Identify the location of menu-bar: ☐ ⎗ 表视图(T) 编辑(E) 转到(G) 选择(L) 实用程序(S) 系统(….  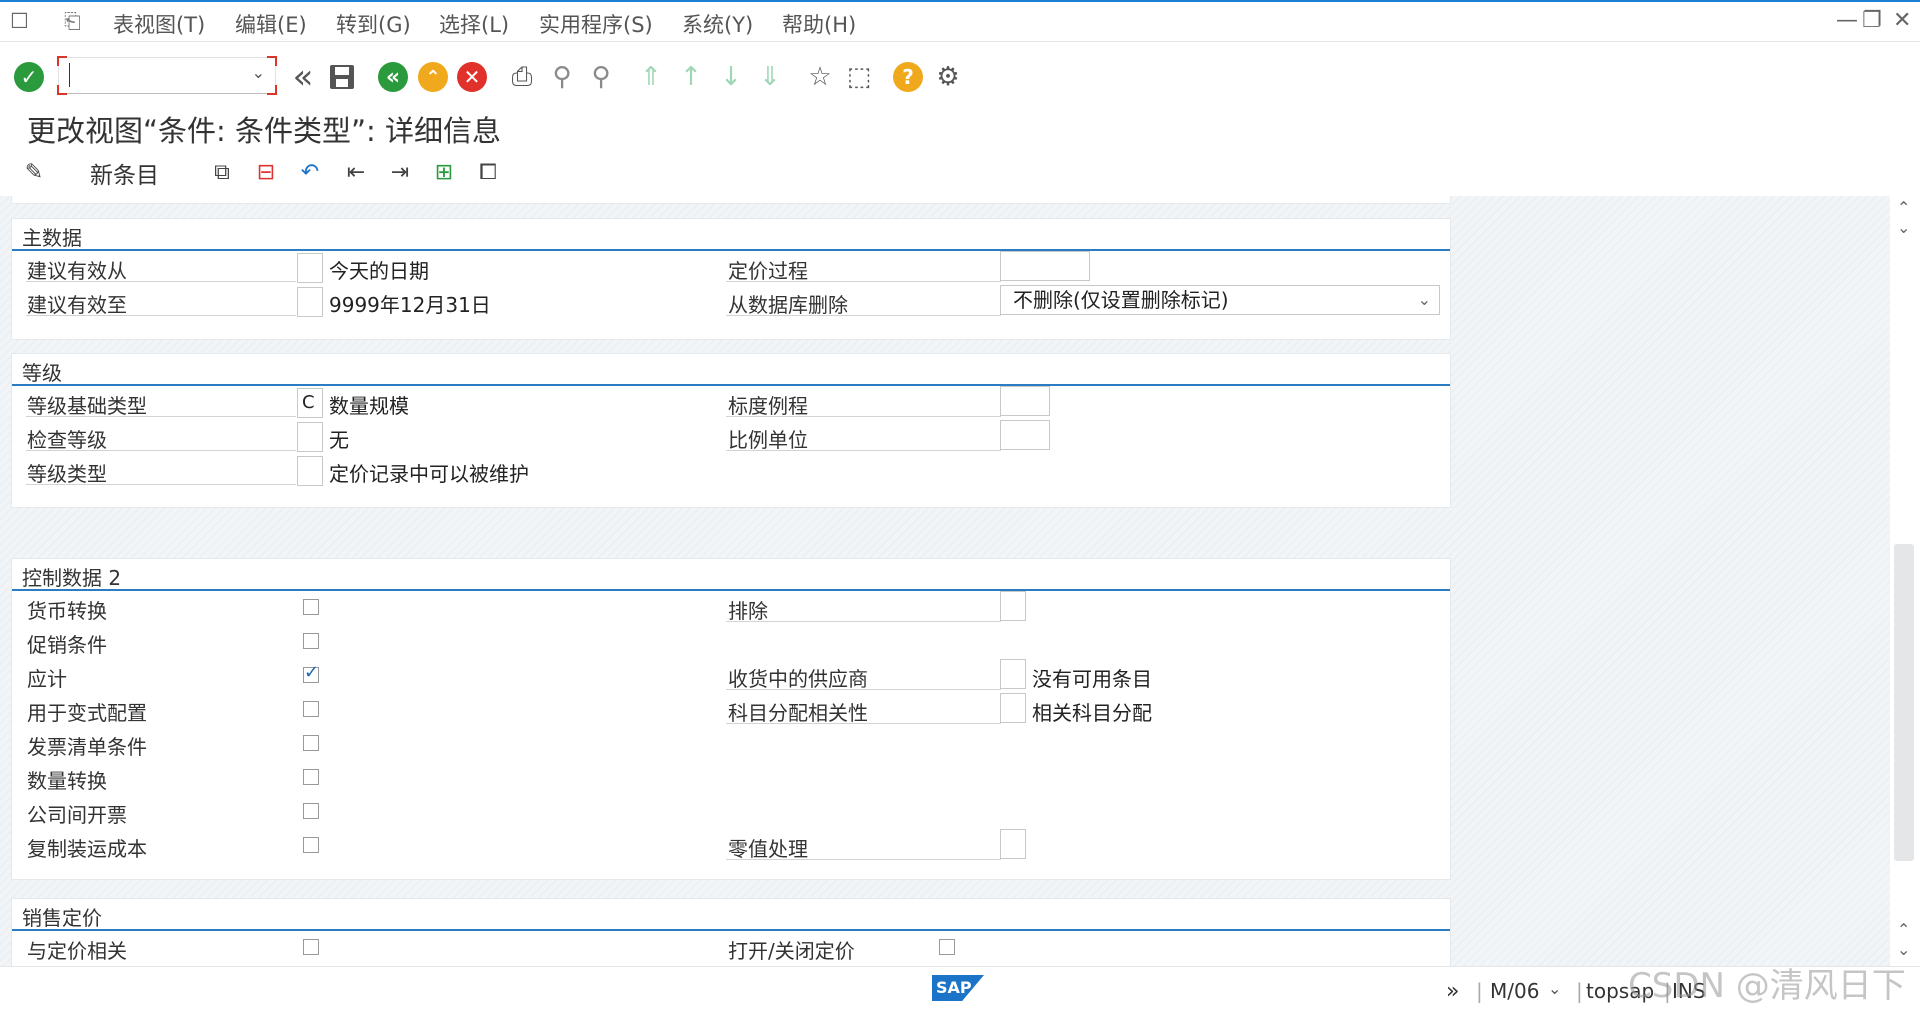
(960, 21).